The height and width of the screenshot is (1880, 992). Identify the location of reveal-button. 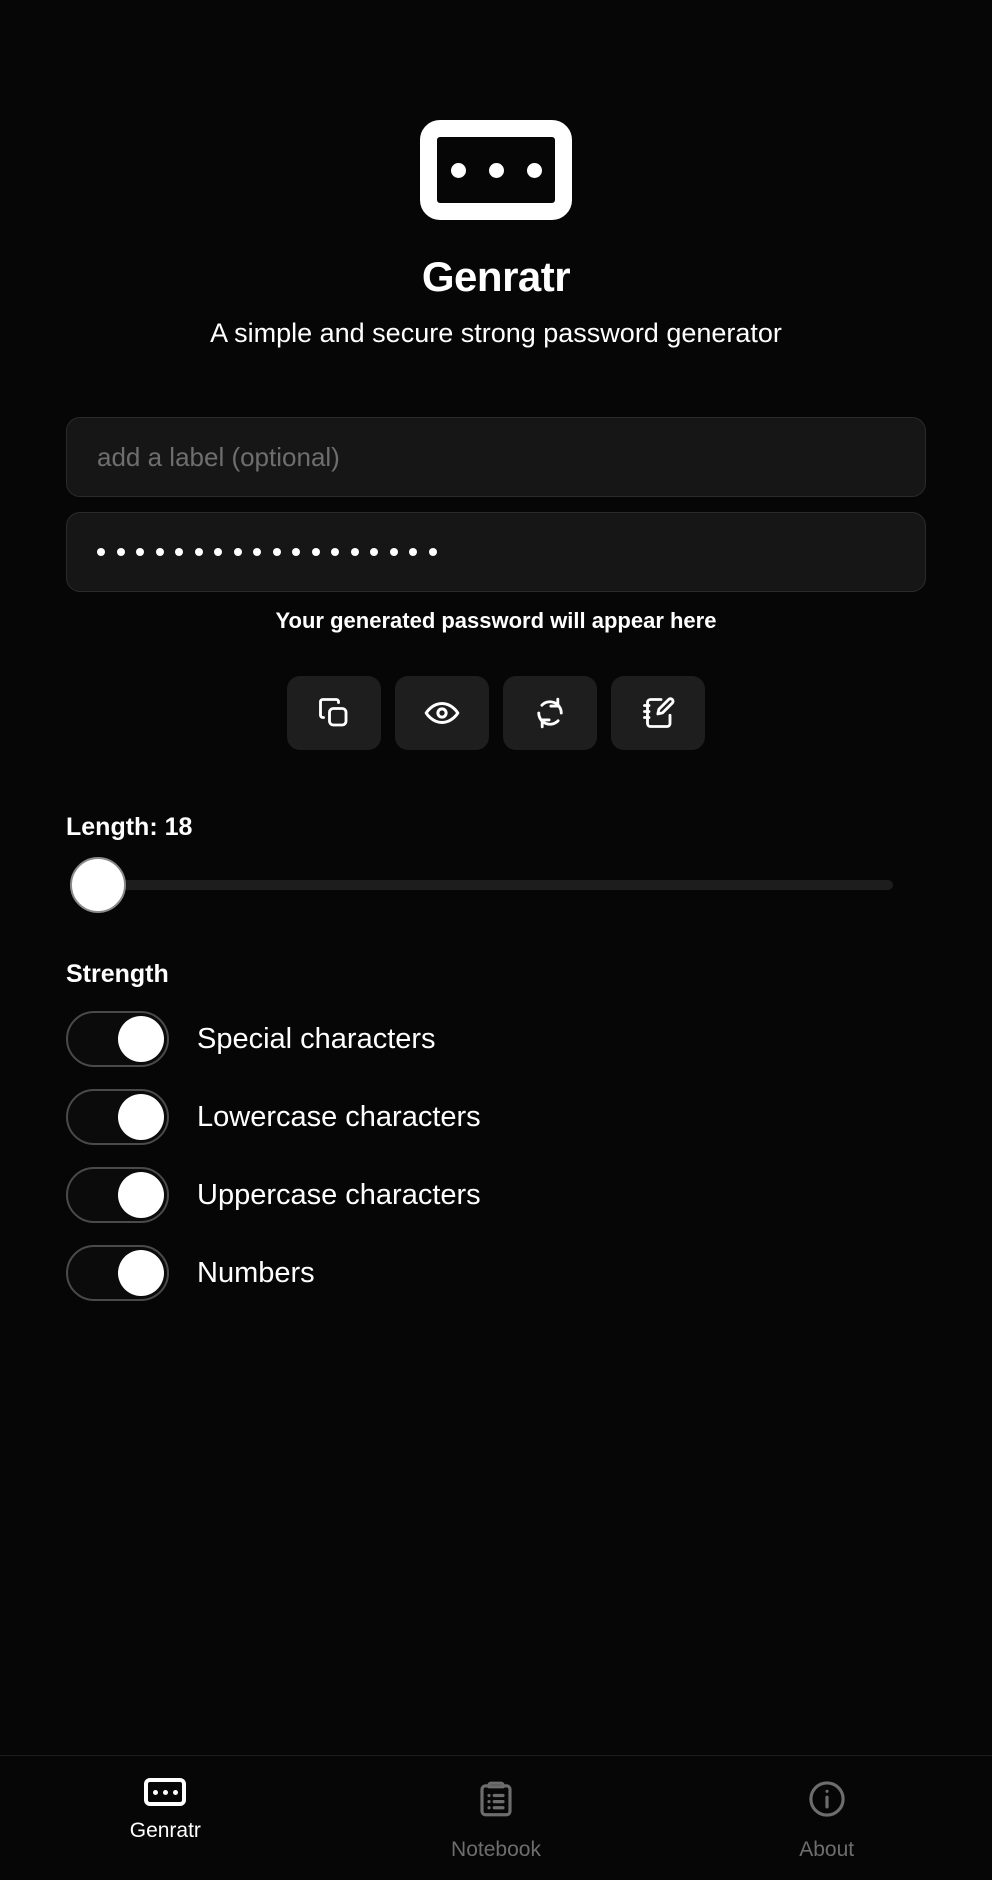
(442, 713).